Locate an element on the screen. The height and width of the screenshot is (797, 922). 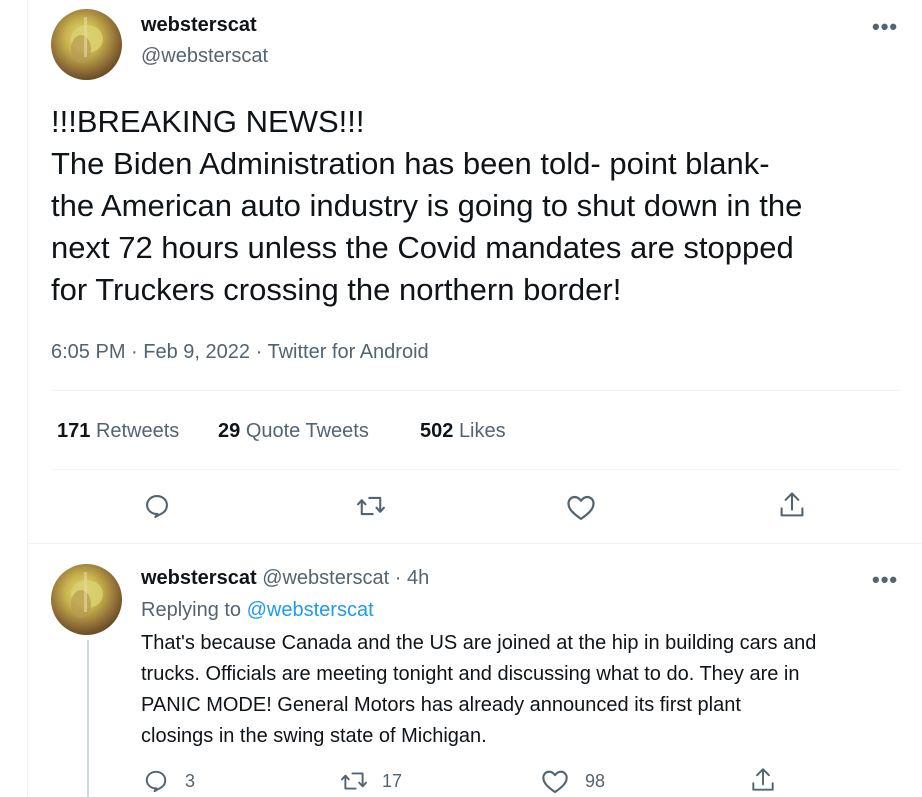
likes-stat: 502 Likes is located at coordinates (463, 431).